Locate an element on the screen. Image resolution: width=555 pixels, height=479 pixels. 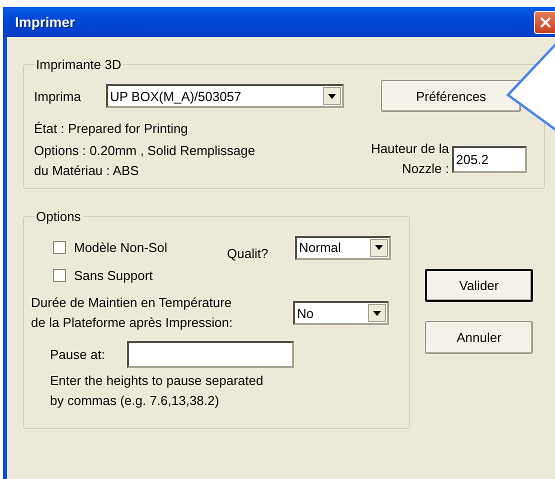
printer-label: Imprima is located at coordinates (58, 96).